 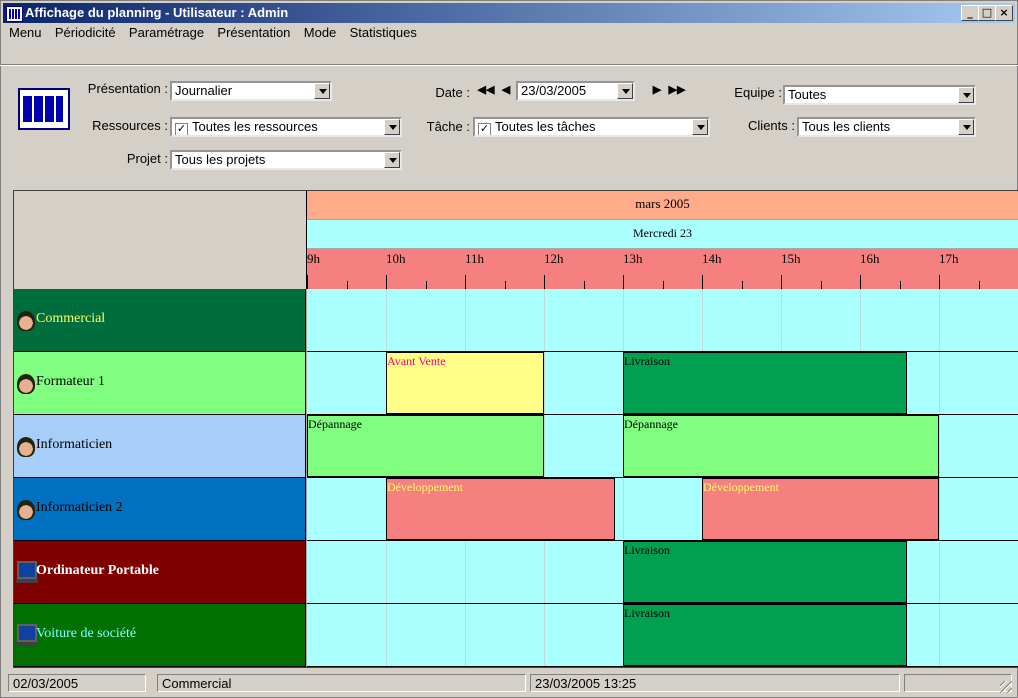 What do you see at coordinates (886, 127) in the screenshot?
I see `clients-select: Tous les clients` at bounding box center [886, 127].